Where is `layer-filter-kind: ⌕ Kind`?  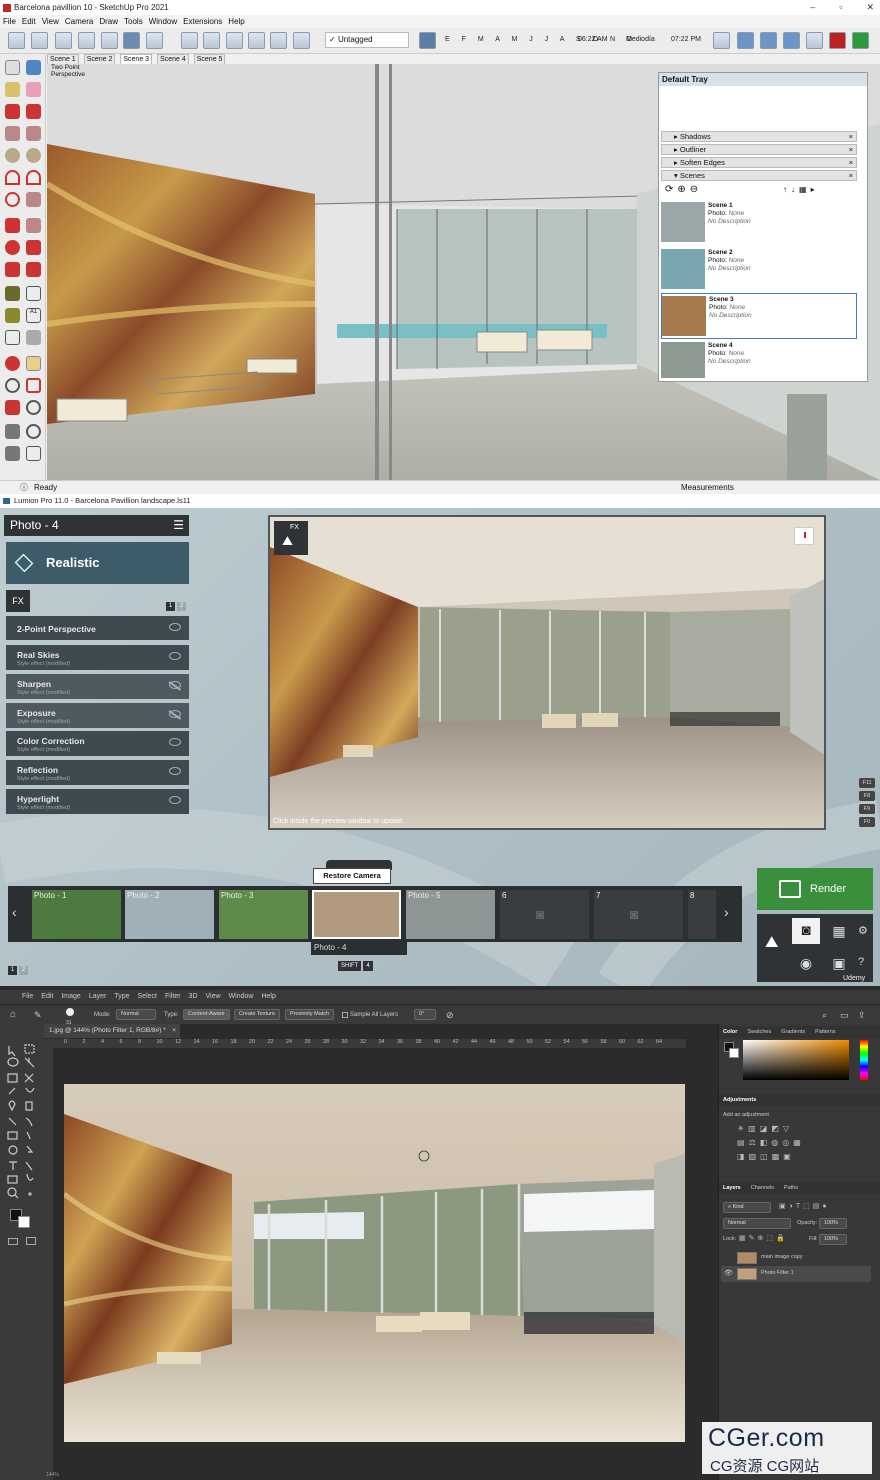 layer-filter-kind: ⌕ Kind is located at coordinates (747, 1207).